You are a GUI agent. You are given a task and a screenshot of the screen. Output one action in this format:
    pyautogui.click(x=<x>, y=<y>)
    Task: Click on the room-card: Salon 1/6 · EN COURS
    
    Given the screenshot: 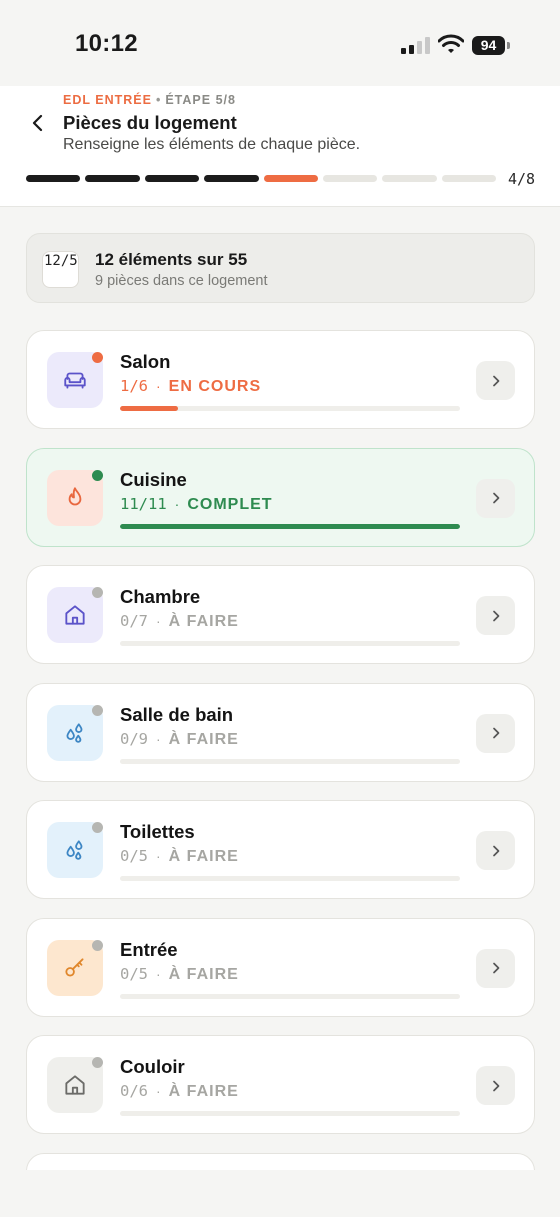 What is the action you would take?
    pyautogui.click(x=280, y=379)
    